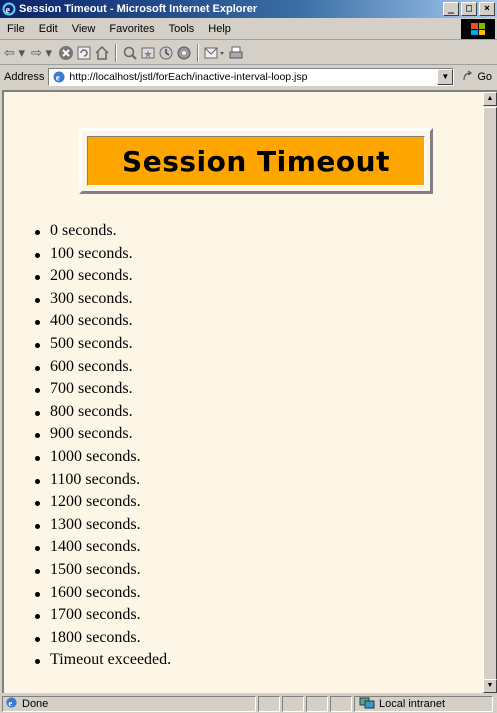 The image size is (497, 713). I want to click on ie-logo-icon: e, so click(9, 9).